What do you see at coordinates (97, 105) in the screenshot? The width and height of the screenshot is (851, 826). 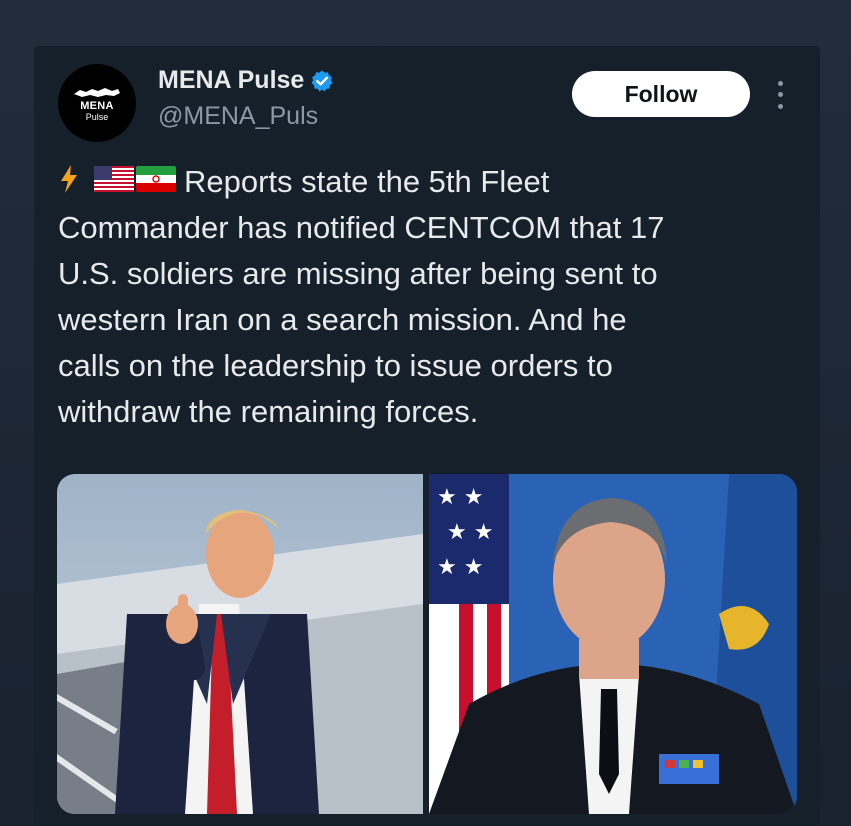 I see `avatar-text-line1: MENA` at bounding box center [97, 105].